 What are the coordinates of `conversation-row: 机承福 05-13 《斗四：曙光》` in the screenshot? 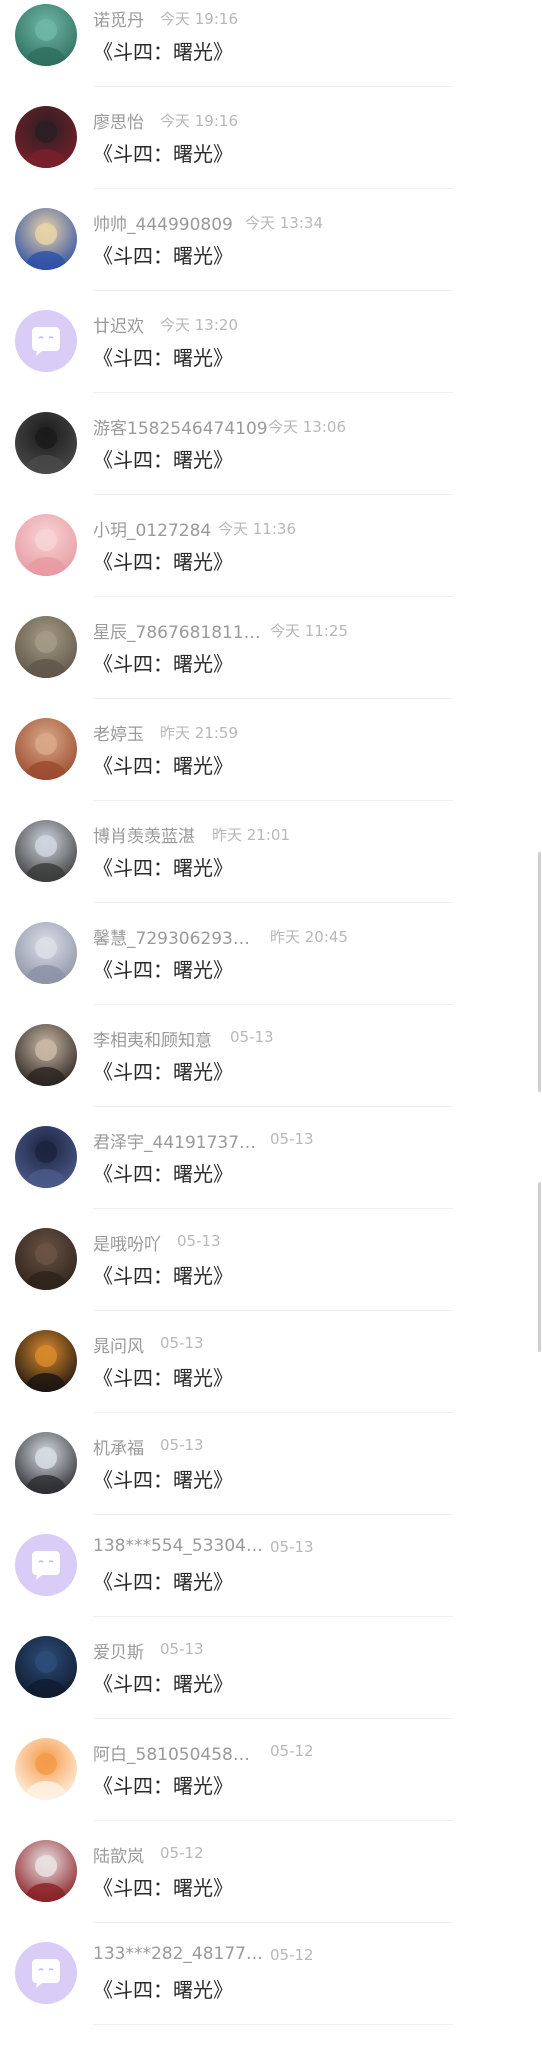 It's located at (271, 1479).